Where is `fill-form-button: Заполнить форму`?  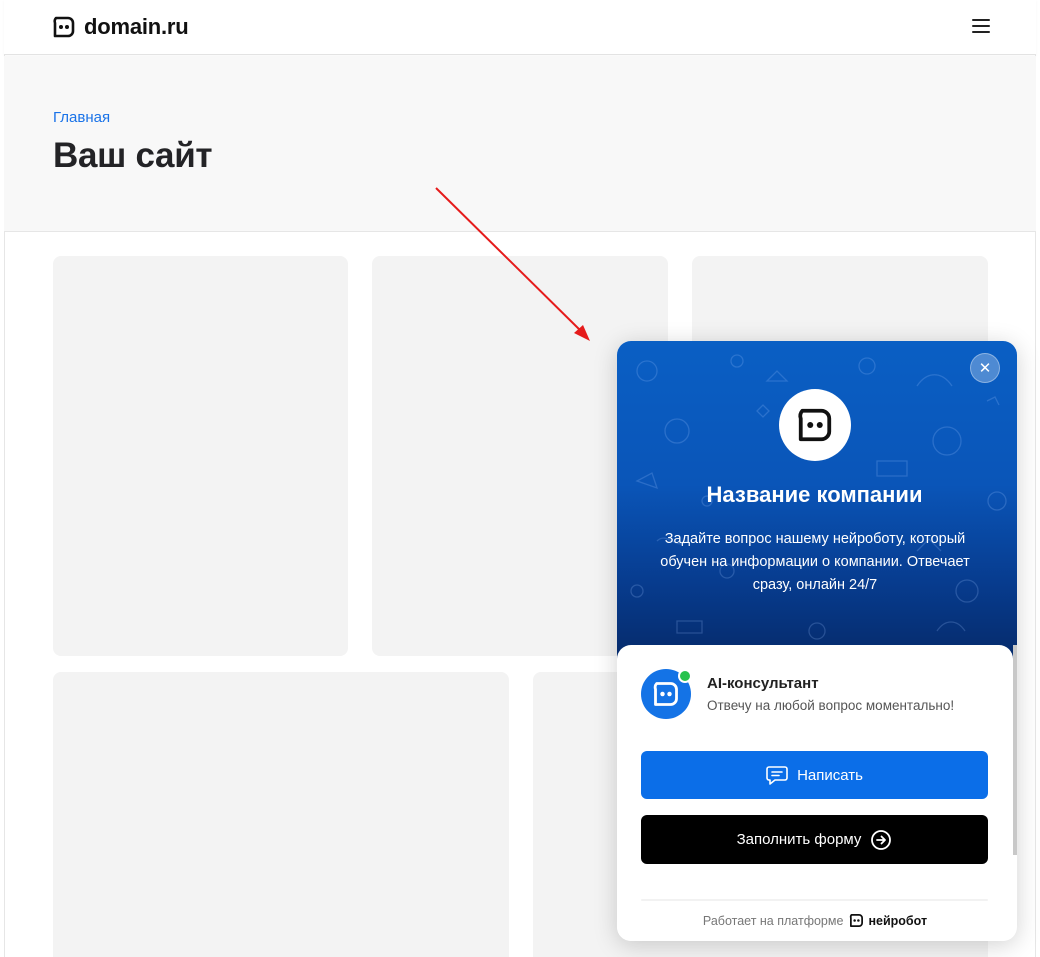
fill-form-button: Заполнить форму is located at coordinates (814, 839).